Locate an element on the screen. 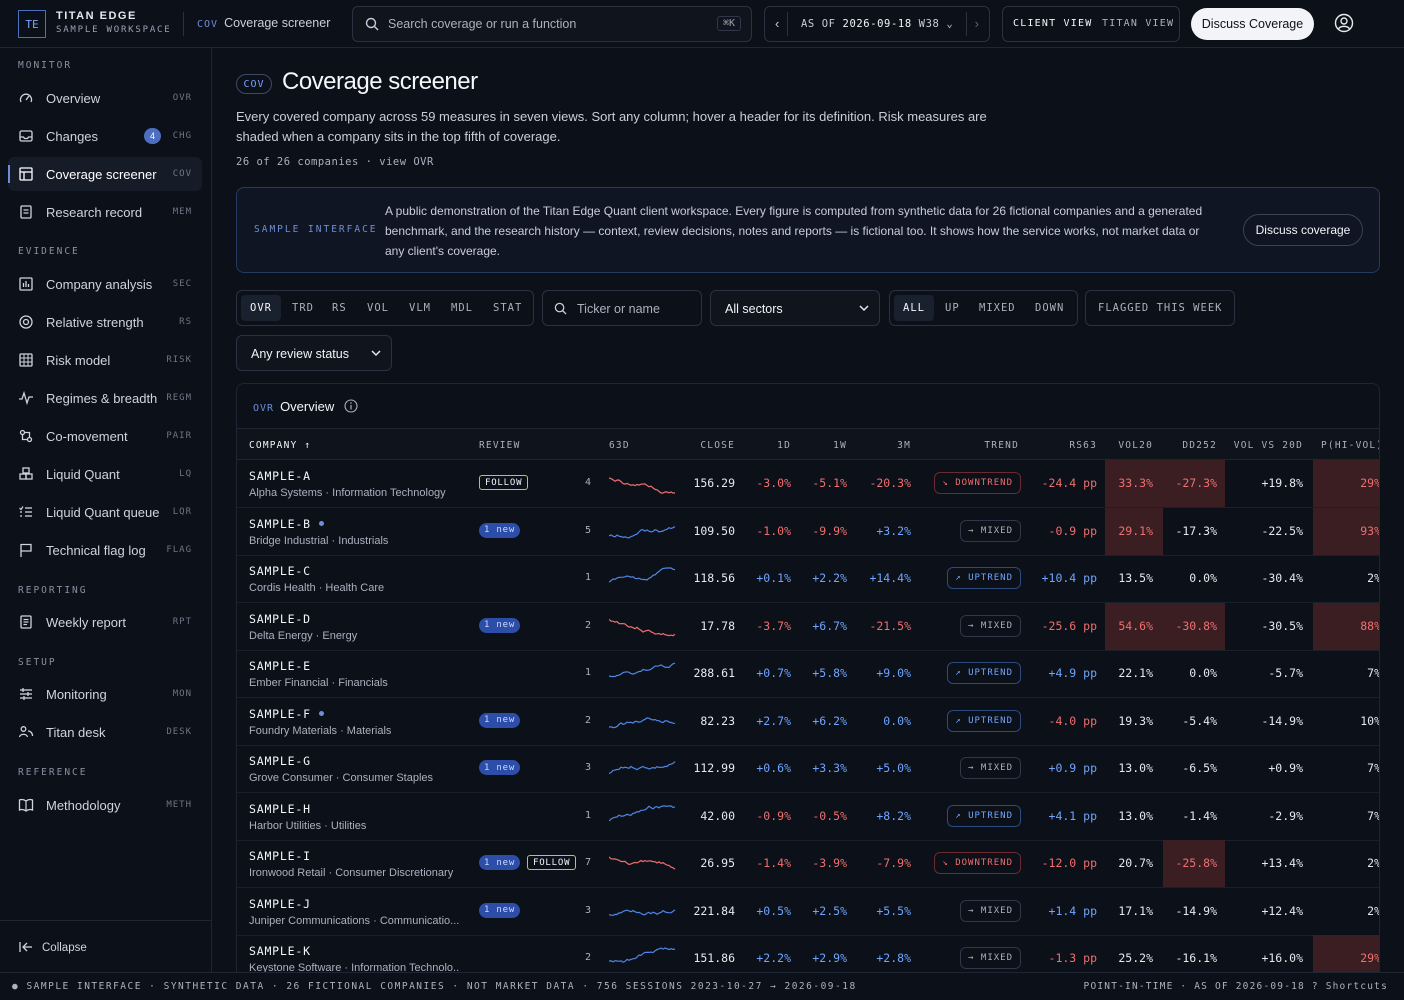 The height and width of the screenshot is (1000, 1404). ticker: SAMPLE-E is located at coordinates (280, 666).